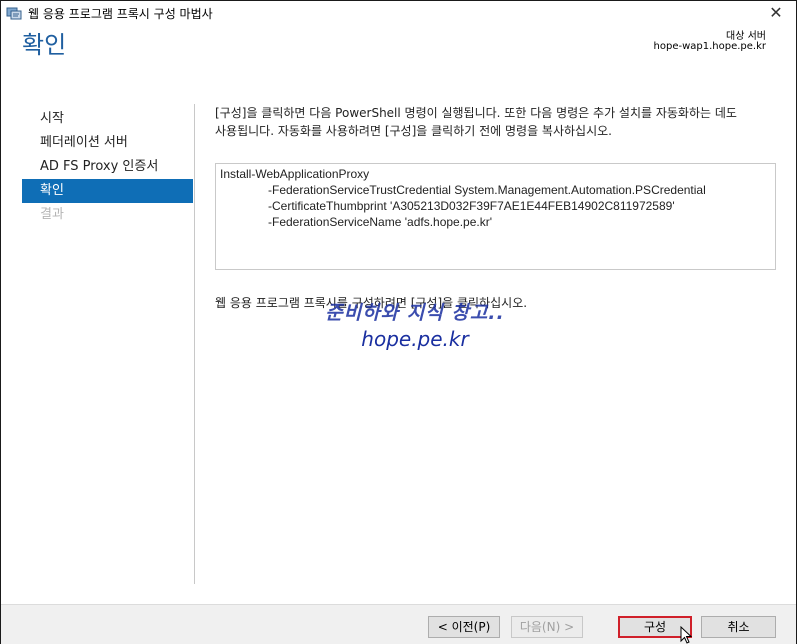  I want to click on window-title: 웹 응용 프로그램 프록시 구성 마법사, so click(120, 14).